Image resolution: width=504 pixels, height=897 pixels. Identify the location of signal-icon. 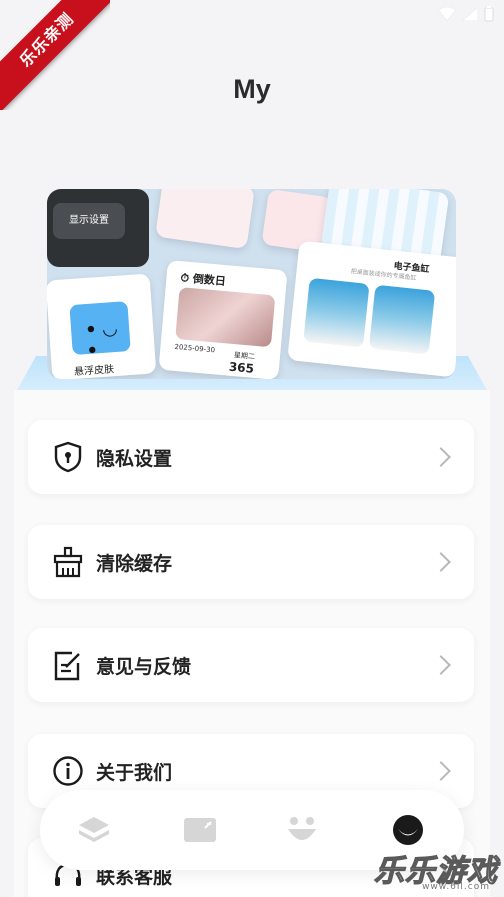
(470, 14).